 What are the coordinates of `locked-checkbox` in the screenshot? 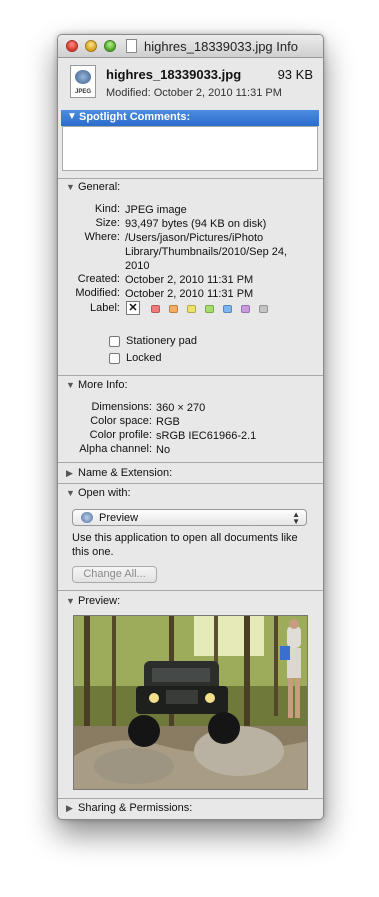 It's located at (114, 358).